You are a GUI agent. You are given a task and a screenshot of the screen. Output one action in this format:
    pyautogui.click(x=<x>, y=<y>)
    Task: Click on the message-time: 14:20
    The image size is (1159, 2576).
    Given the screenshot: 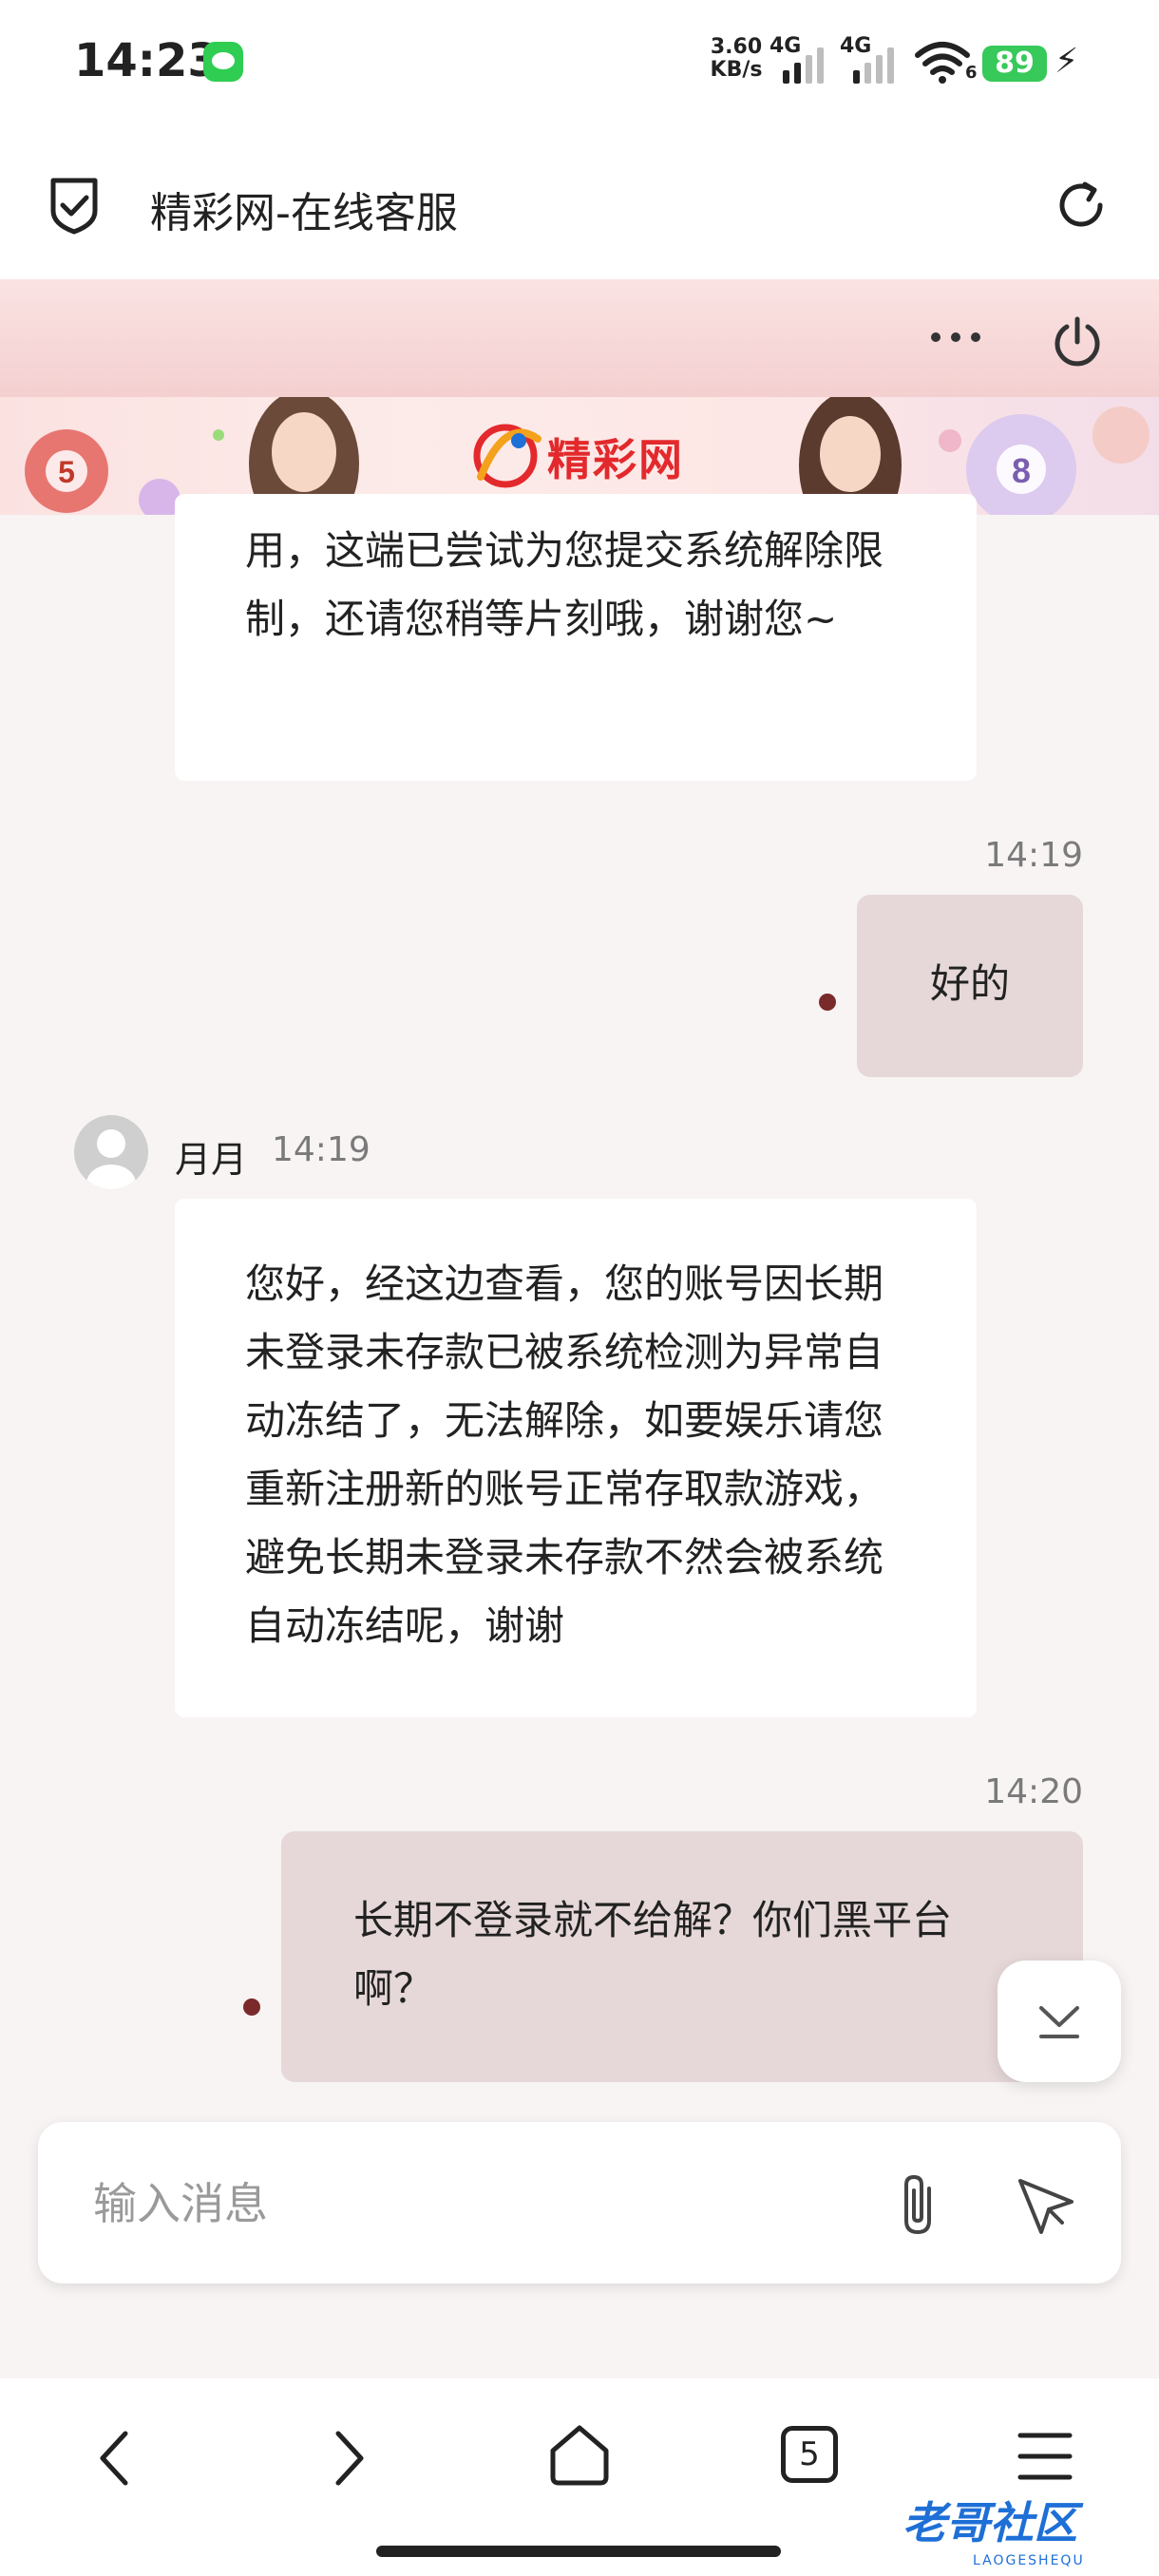 What is the action you would take?
    pyautogui.click(x=1033, y=1791)
    